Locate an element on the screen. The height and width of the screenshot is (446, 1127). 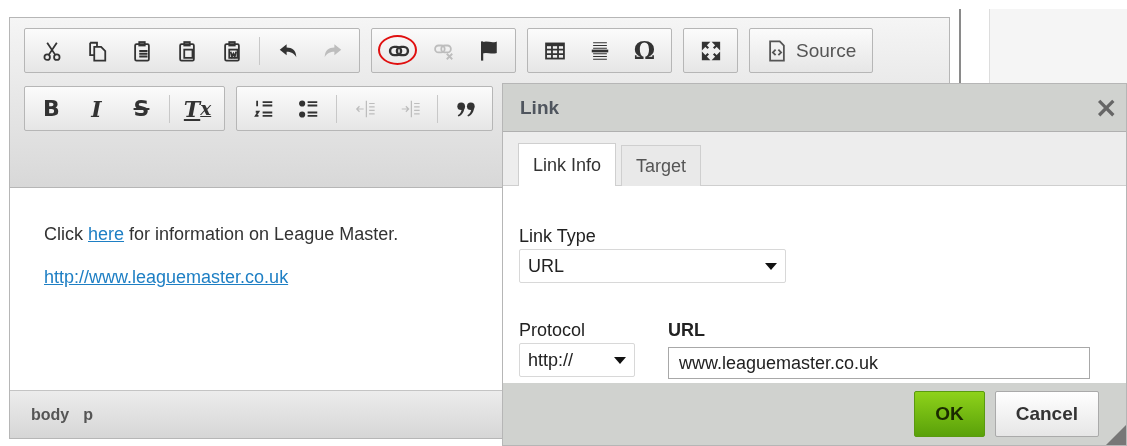
resize-grip-icon is located at coordinates (1116, 435).